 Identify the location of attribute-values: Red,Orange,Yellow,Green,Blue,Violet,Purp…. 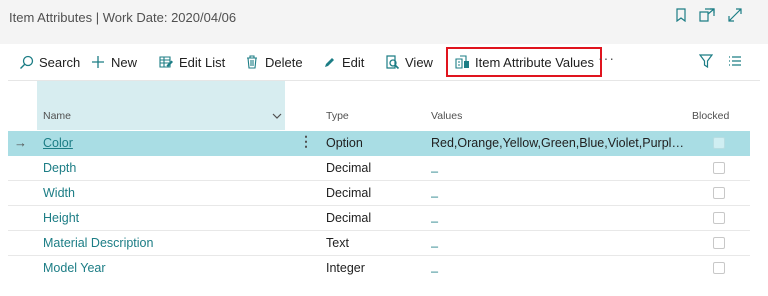
(559, 143).